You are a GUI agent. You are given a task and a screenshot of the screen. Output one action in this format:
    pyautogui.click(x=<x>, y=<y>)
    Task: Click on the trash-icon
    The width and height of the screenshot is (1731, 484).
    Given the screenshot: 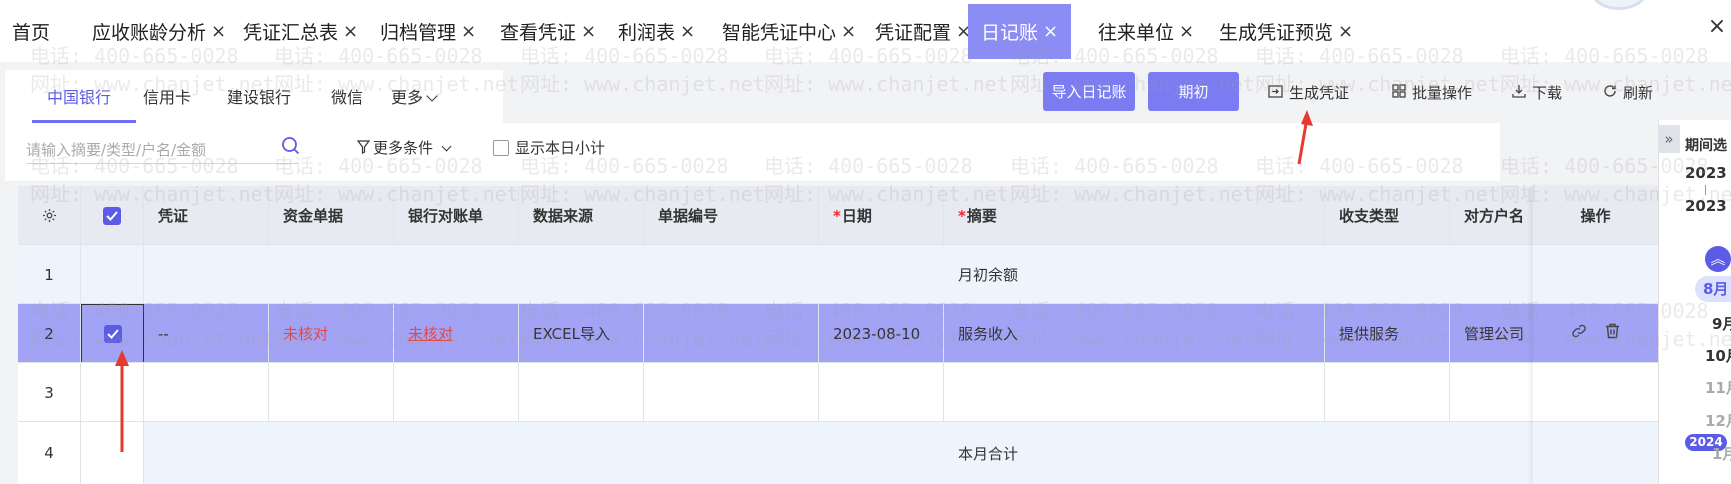 What is the action you would take?
    pyautogui.click(x=1612, y=333)
    